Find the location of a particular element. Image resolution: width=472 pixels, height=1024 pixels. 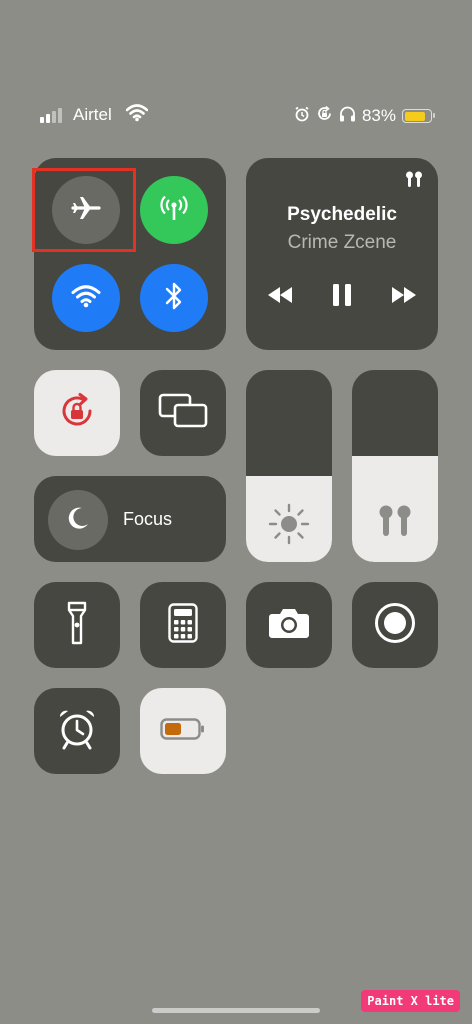

cellular-data-toggle is located at coordinates (174, 210).